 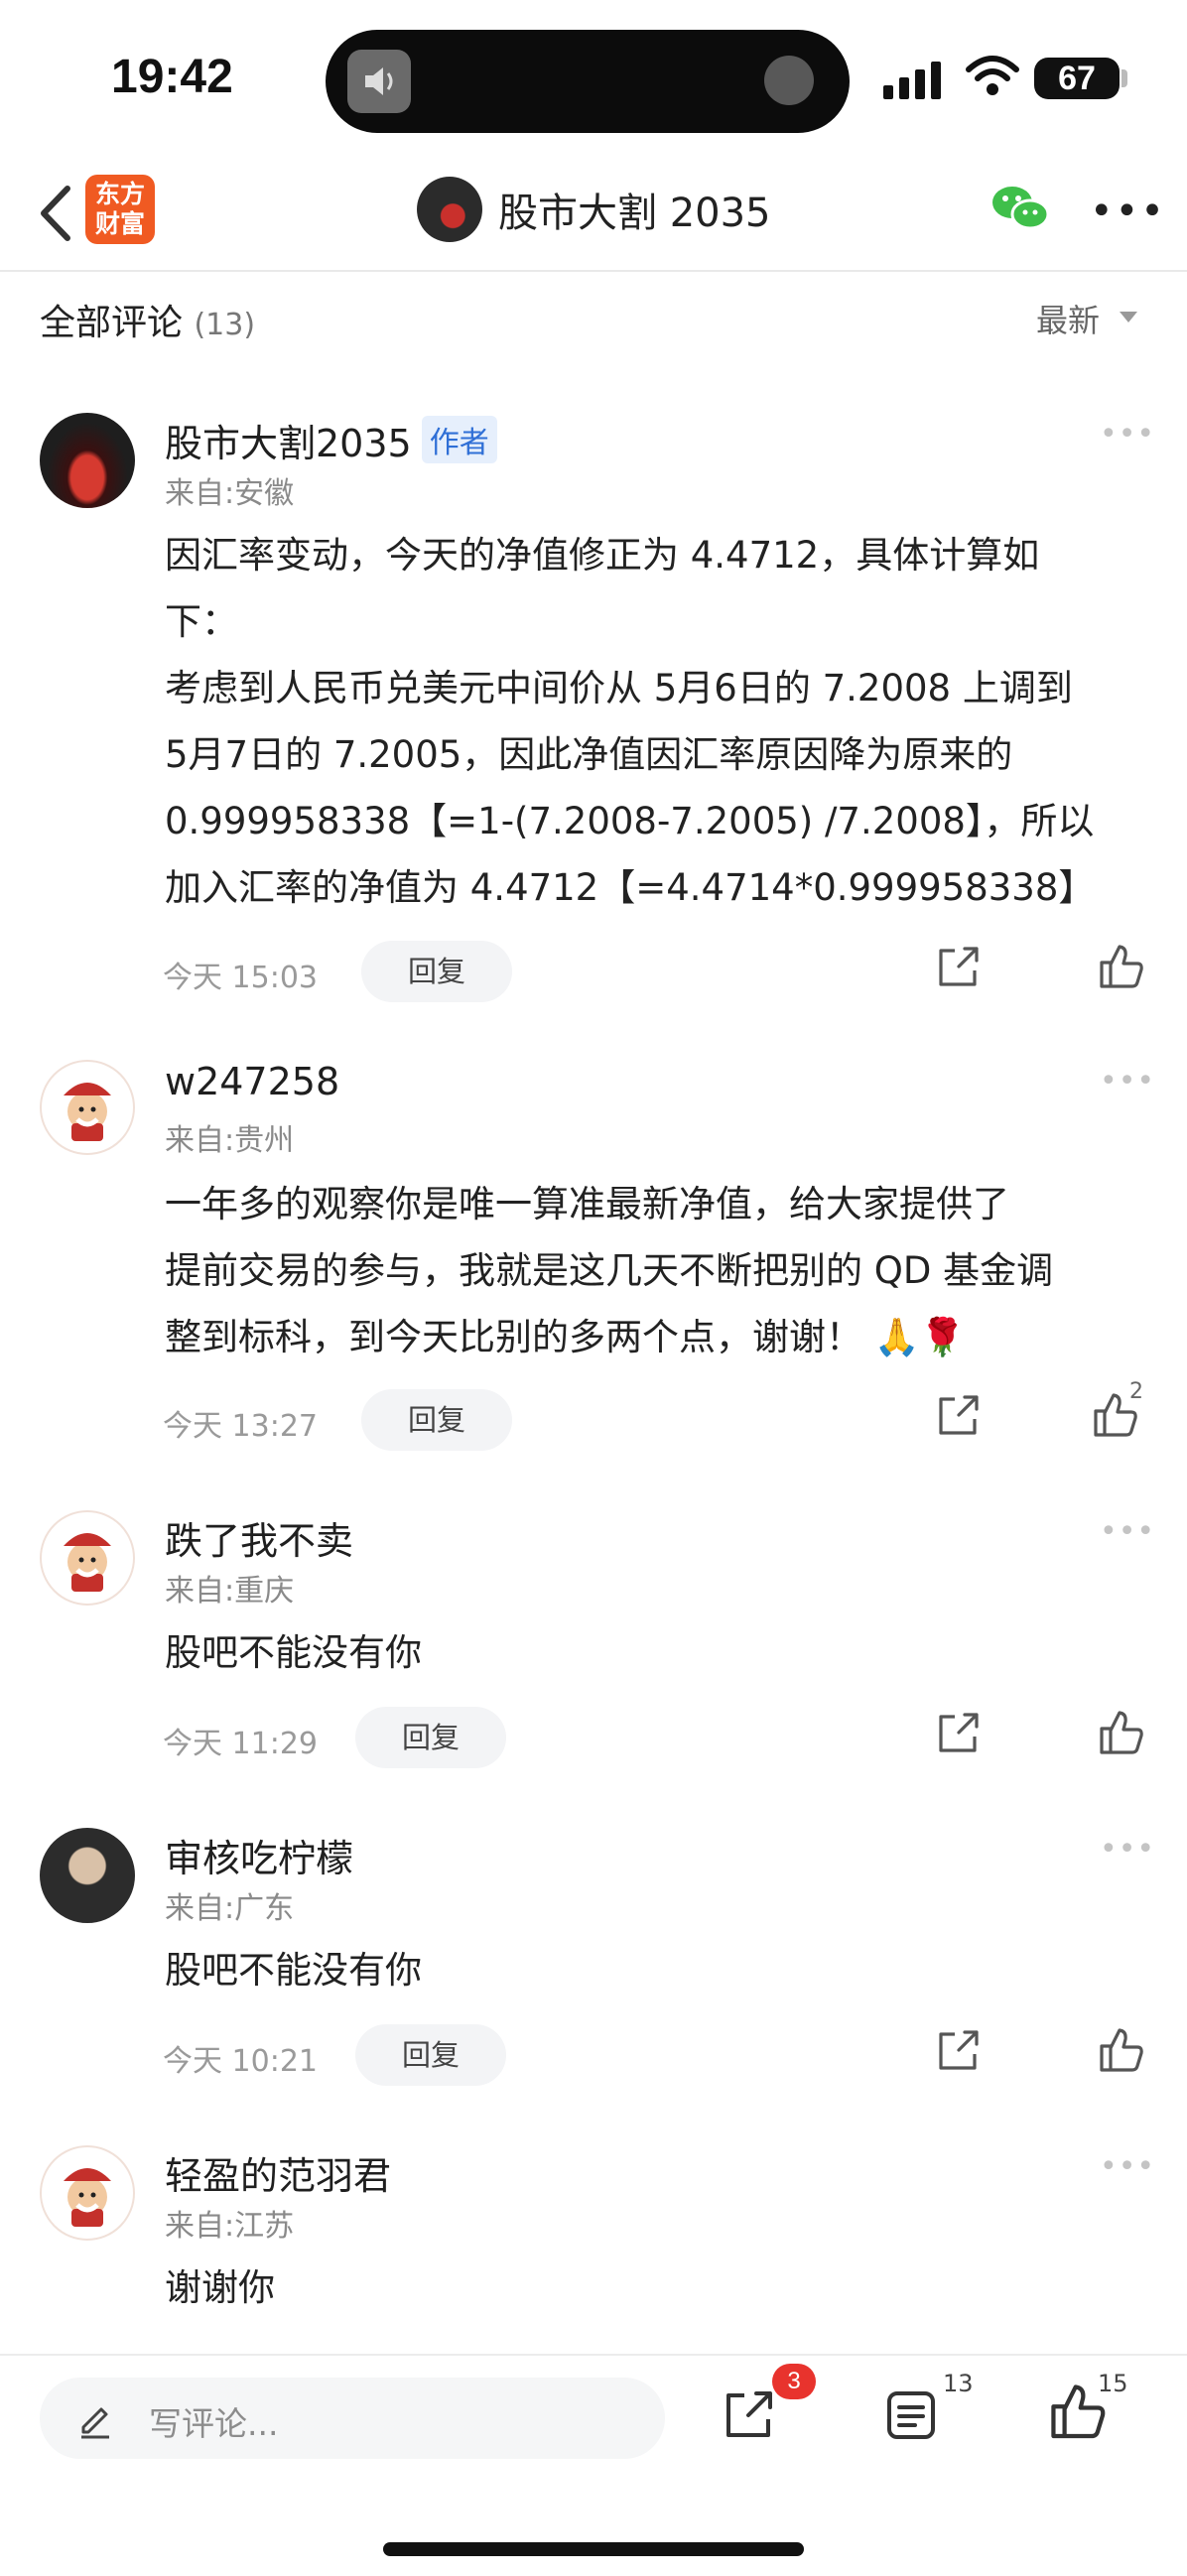 What do you see at coordinates (565, 1337) in the screenshot?
I see `comment-line: 整到标科，到今天比别的多两个点，谢谢！ 🙏🌹` at bounding box center [565, 1337].